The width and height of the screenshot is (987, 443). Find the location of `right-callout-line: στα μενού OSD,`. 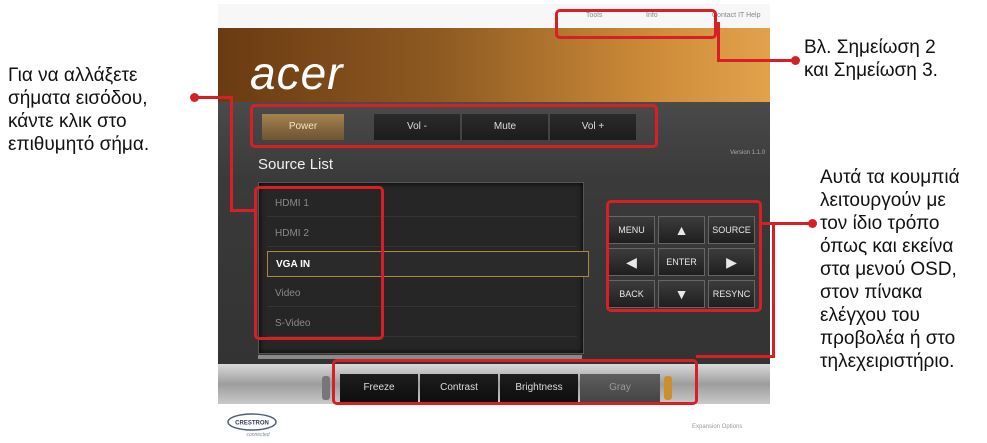

right-callout-line: στα μενού OSD, is located at coordinates (888, 269).